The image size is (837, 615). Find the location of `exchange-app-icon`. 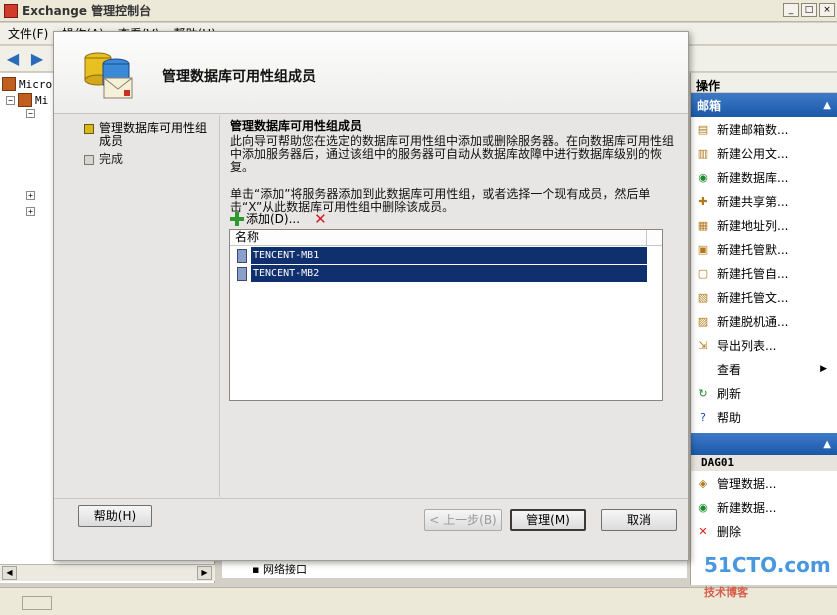

exchange-app-icon is located at coordinates (11, 10).